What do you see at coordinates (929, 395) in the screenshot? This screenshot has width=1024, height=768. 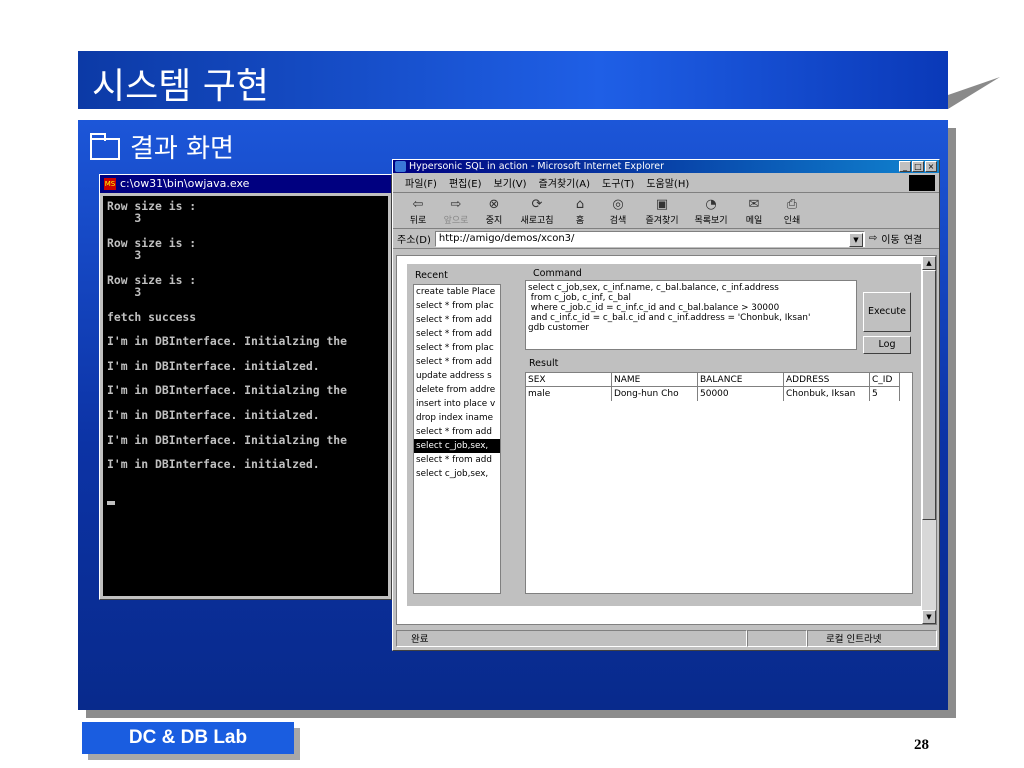 I see `scroll-thumb` at bounding box center [929, 395].